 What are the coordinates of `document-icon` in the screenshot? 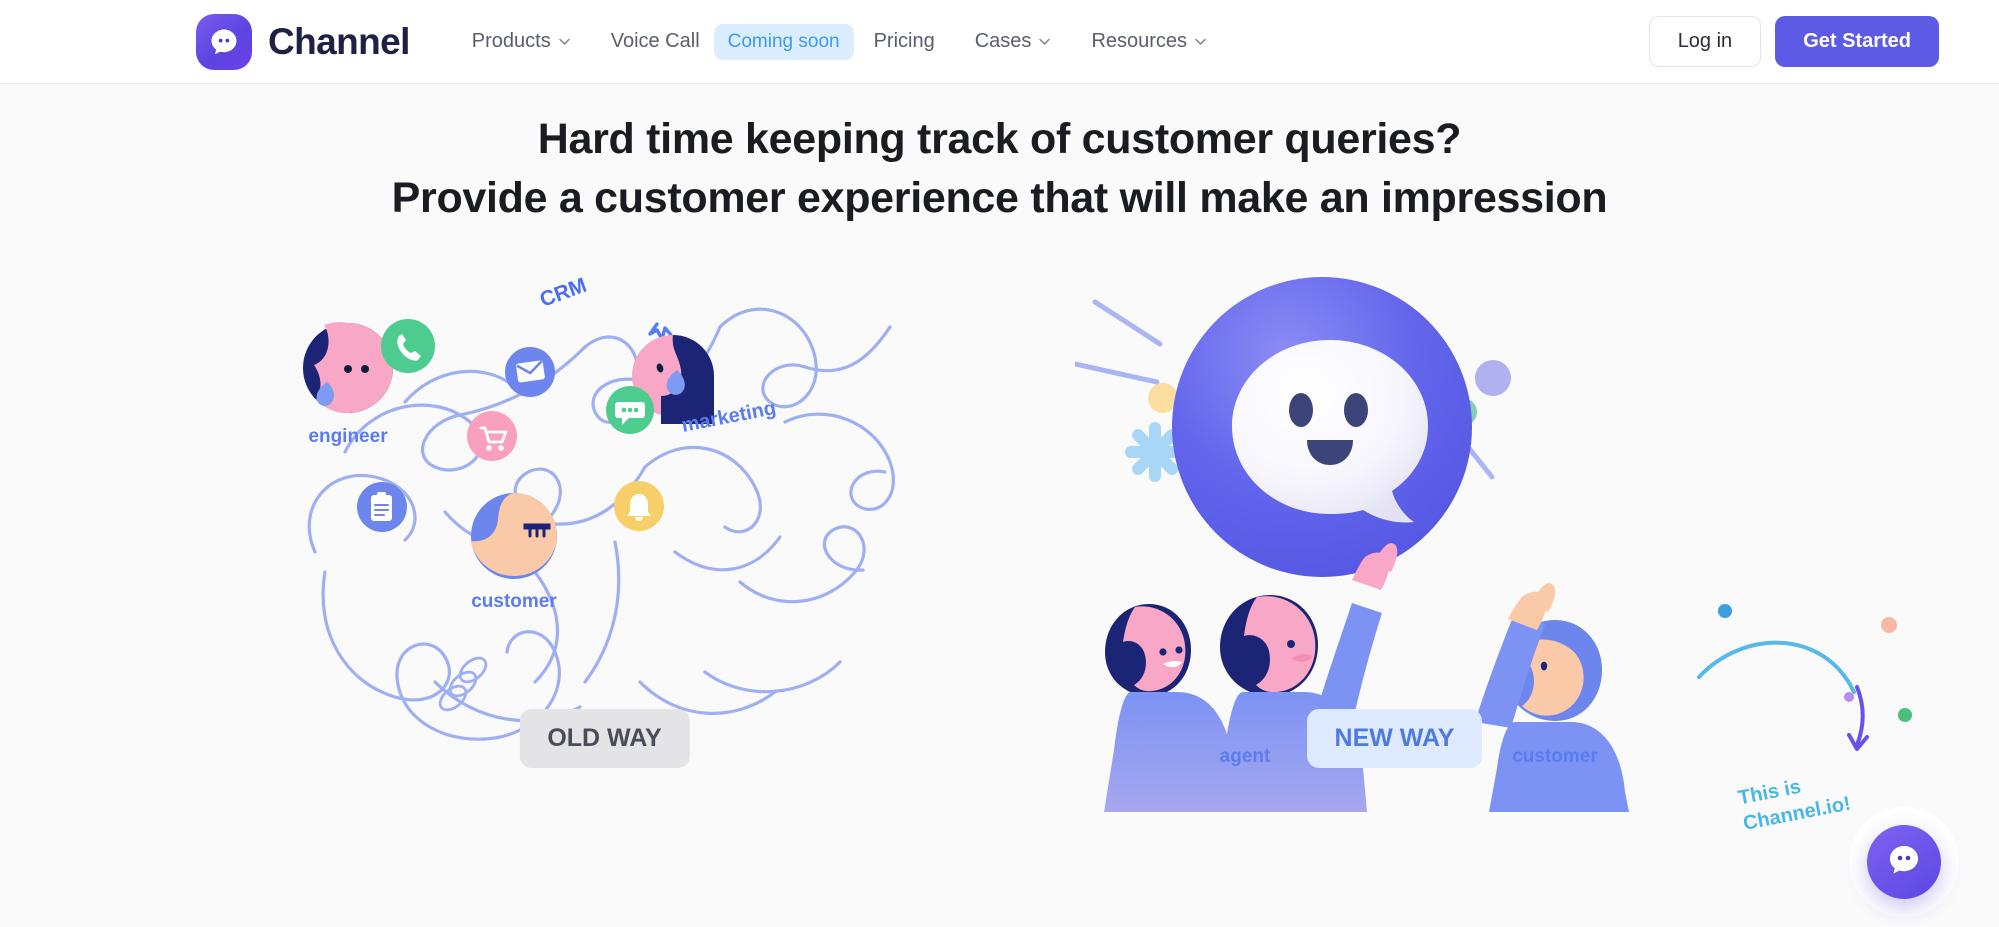 It's located at (381, 506).